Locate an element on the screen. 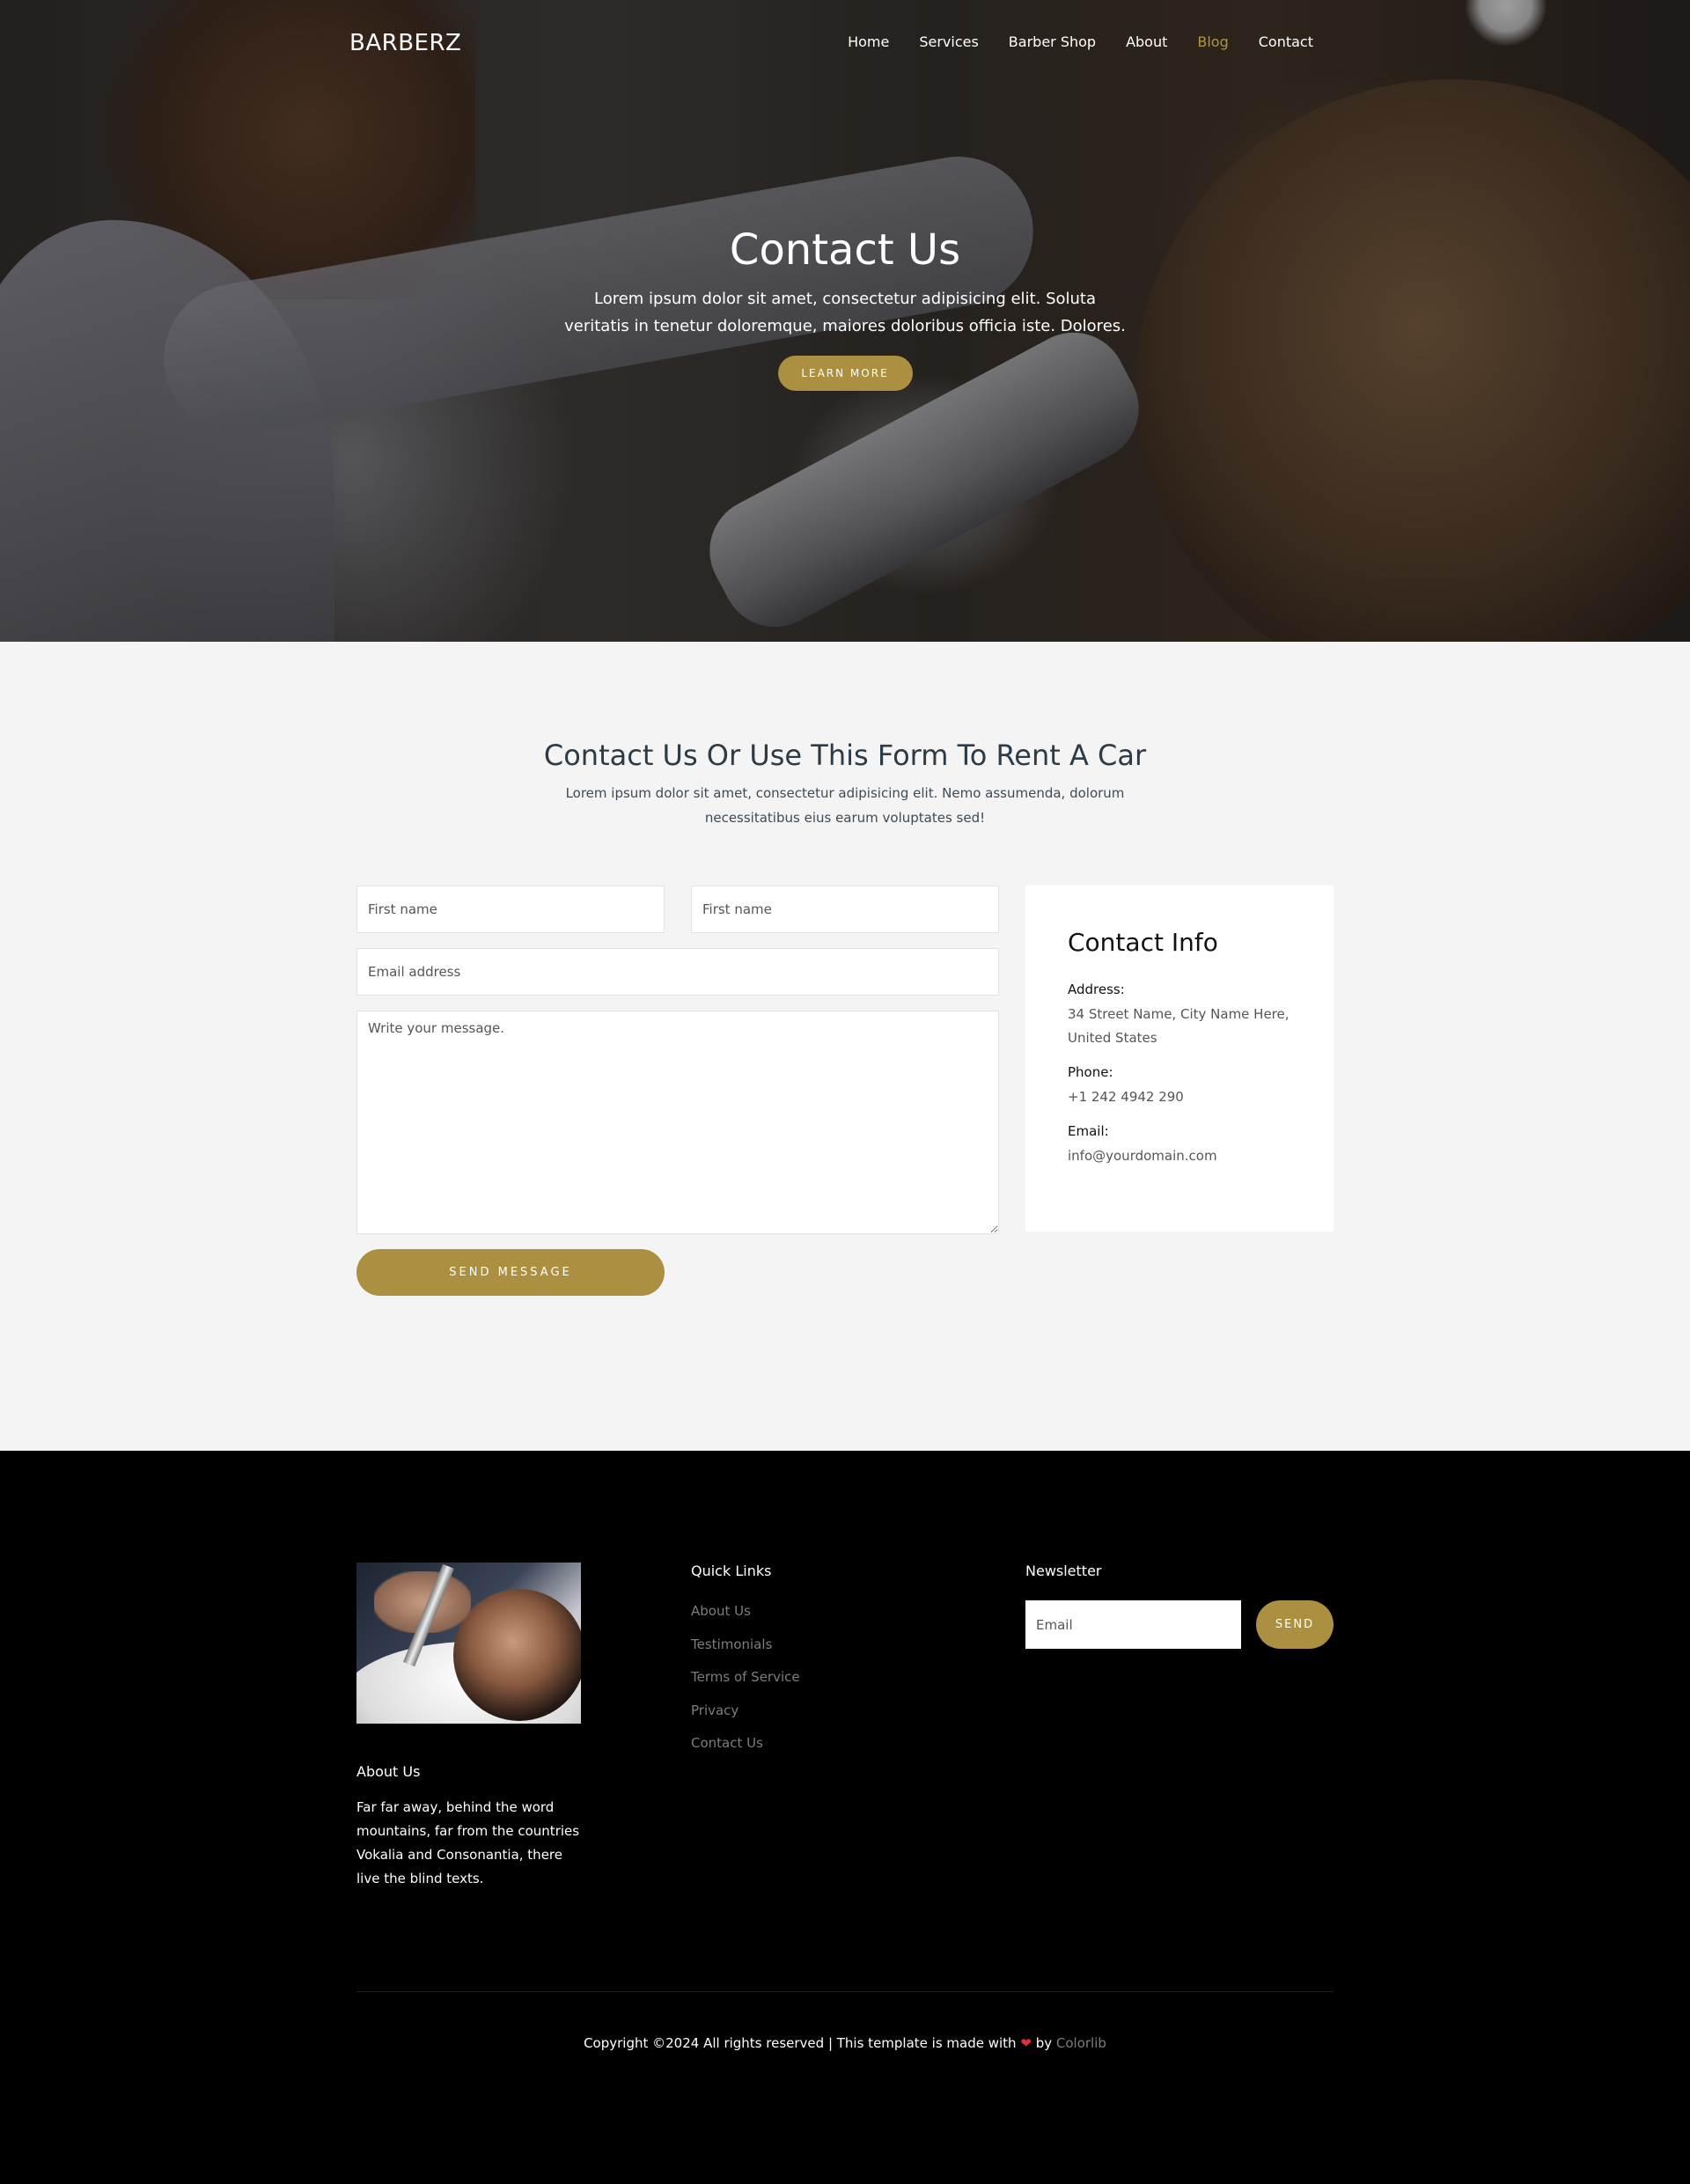 The image size is (1690, 2184). footer-barber-image is located at coordinates (469, 1644).